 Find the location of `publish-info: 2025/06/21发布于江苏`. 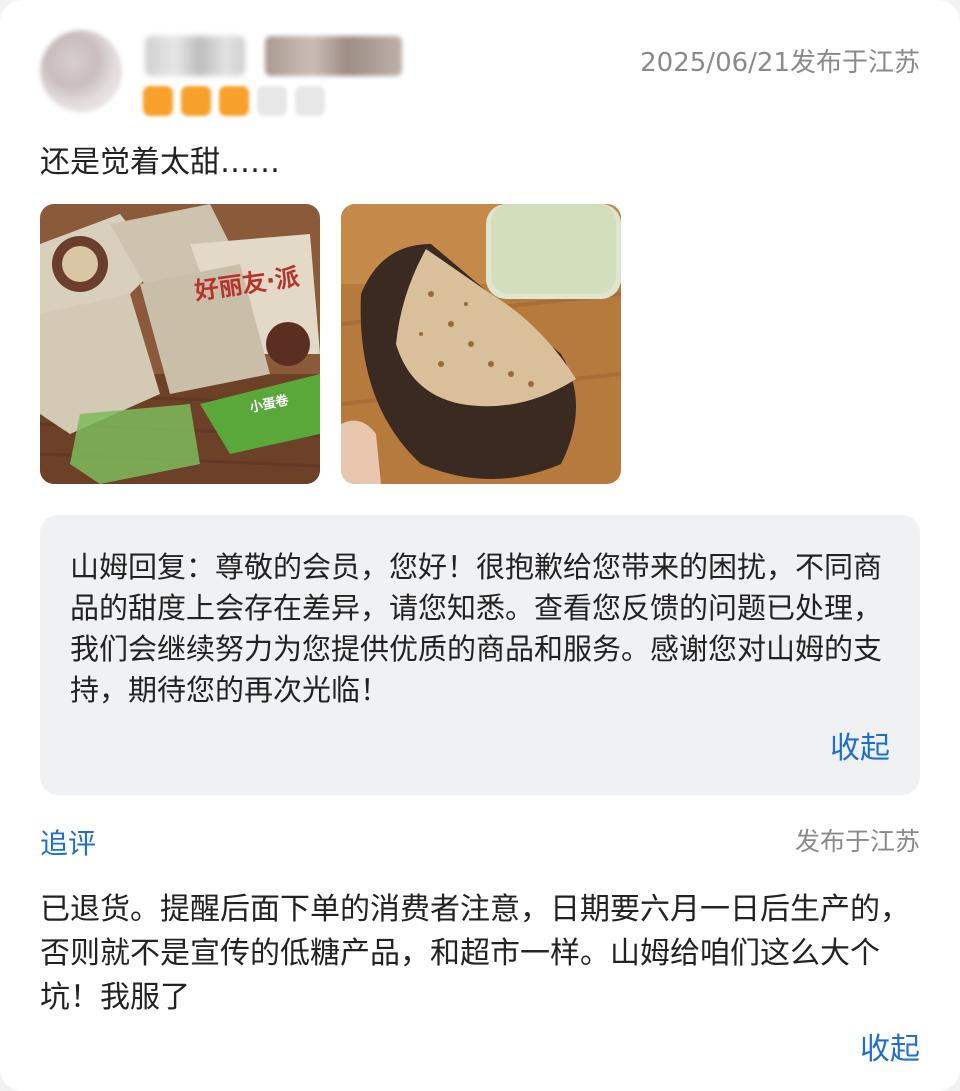

publish-info: 2025/06/21发布于江苏 is located at coordinates (780, 63).